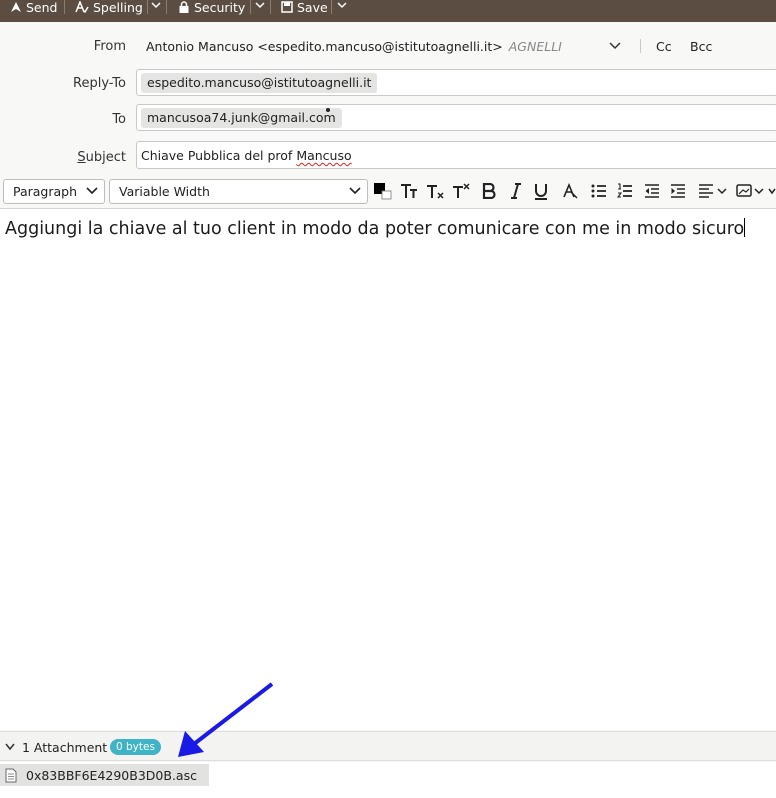  I want to click on remove-format-button, so click(570, 191).